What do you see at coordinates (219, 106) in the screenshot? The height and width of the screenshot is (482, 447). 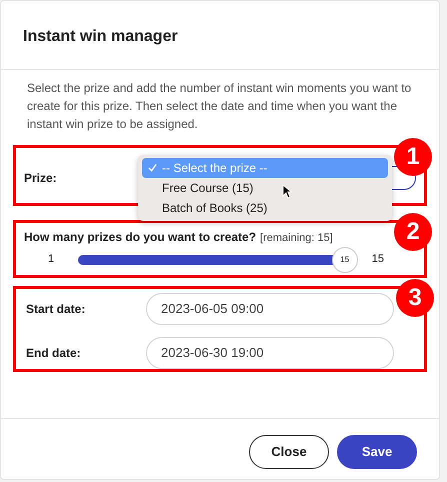 I see `description: Select the prize and add the number of instant win moments you want to create for this prize. Then select the date and time when you want the instant win prize to be assigned.` at bounding box center [219, 106].